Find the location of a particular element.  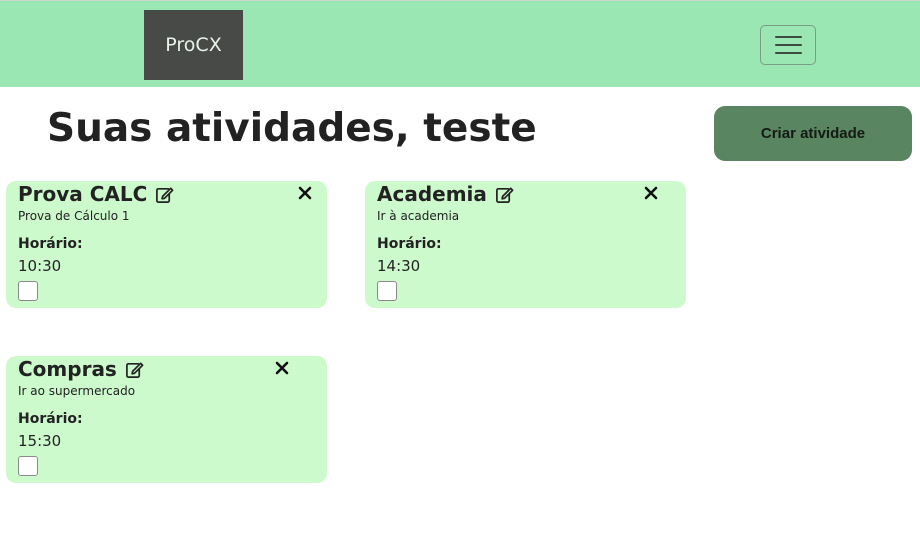

activity-description: Ir ao supermercado is located at coordinates (77, 391).